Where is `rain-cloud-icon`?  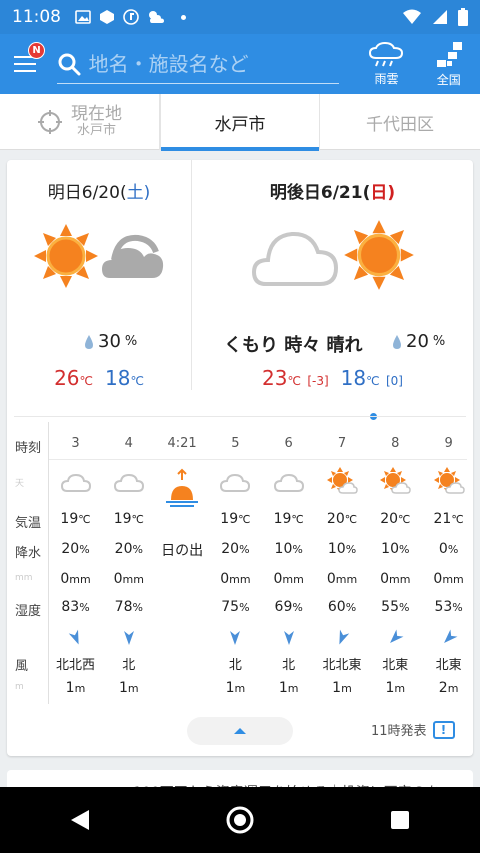
rain-cloud-icon is located at coordinates (386, 53).